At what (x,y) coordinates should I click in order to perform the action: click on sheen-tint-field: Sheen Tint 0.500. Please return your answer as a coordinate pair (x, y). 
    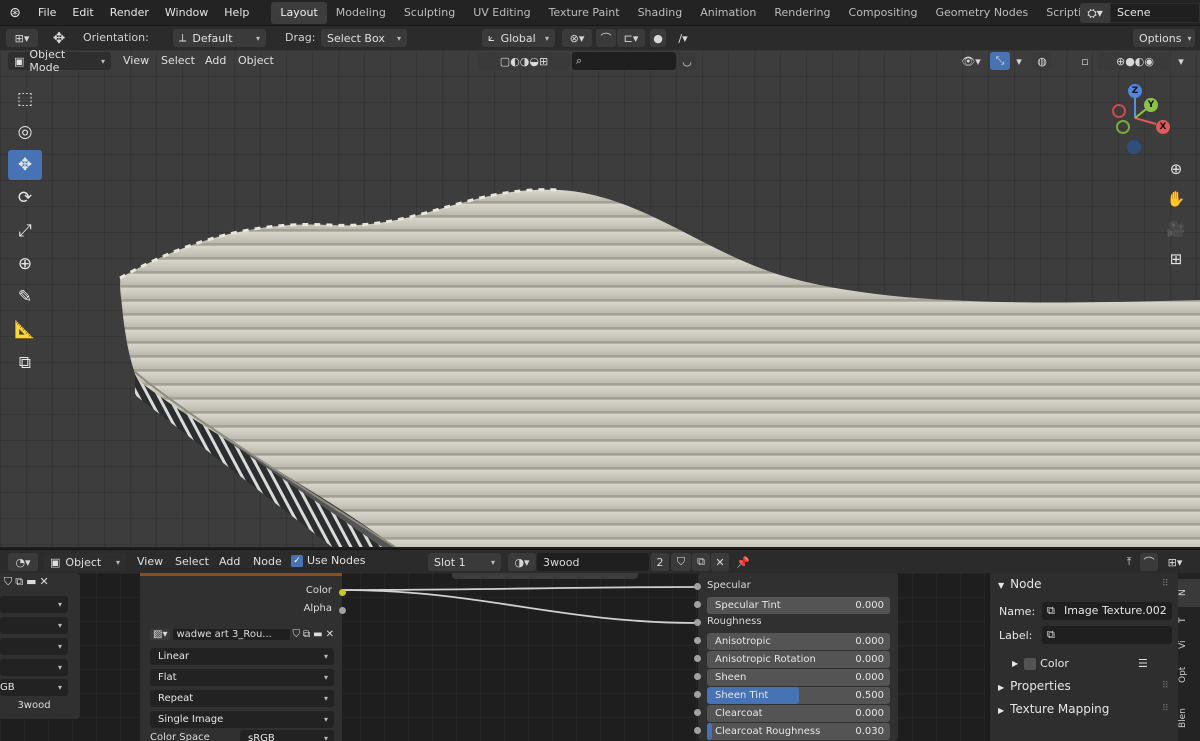
    Looking at the image, I should click on (798, 695).